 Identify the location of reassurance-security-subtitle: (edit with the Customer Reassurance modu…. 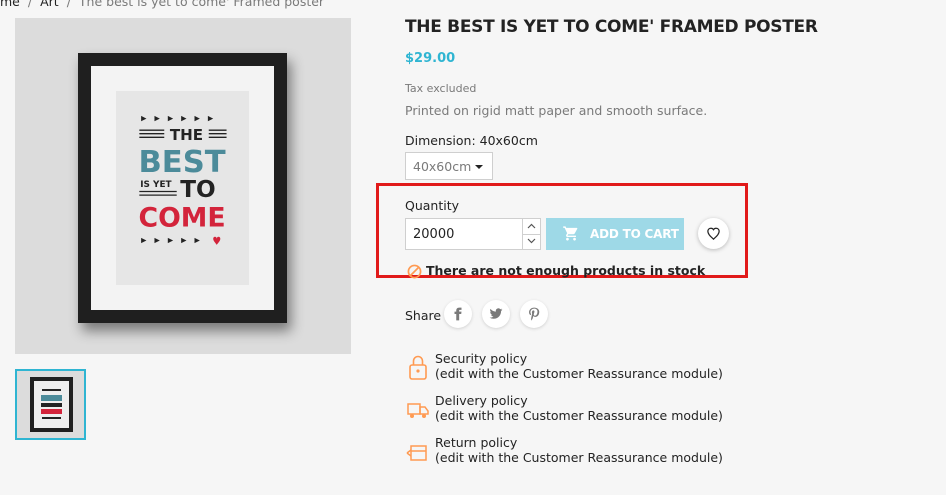
(579, 373).